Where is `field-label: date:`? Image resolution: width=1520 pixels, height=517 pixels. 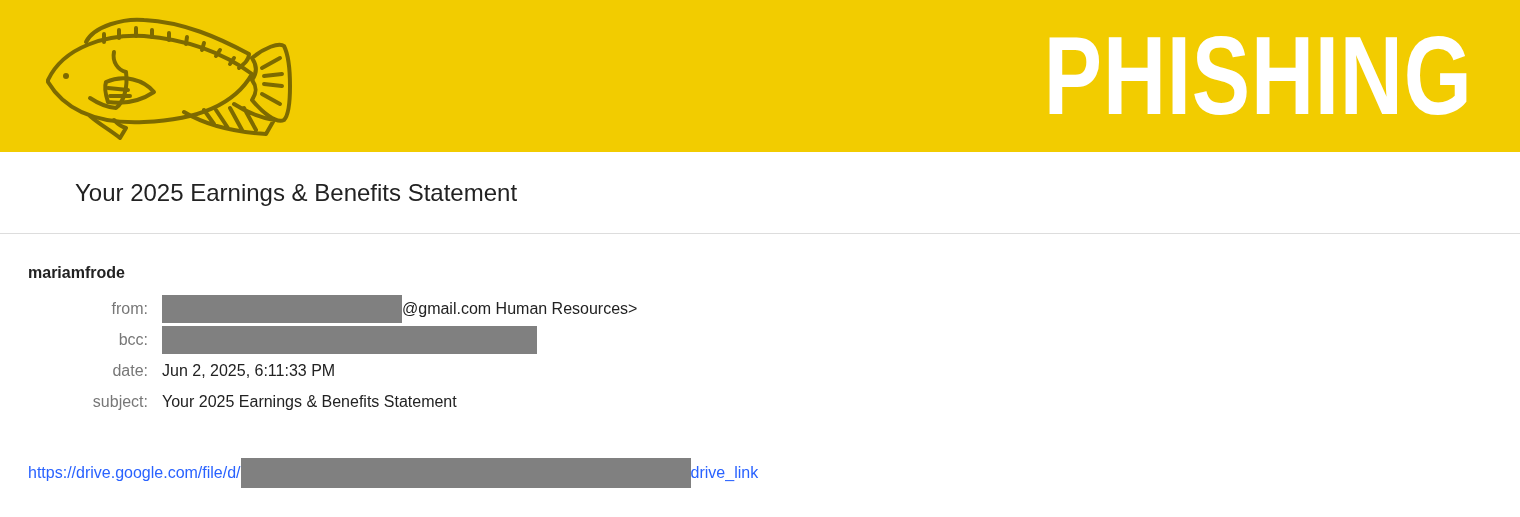
field-label: date: is located at coordinates (129, 371).